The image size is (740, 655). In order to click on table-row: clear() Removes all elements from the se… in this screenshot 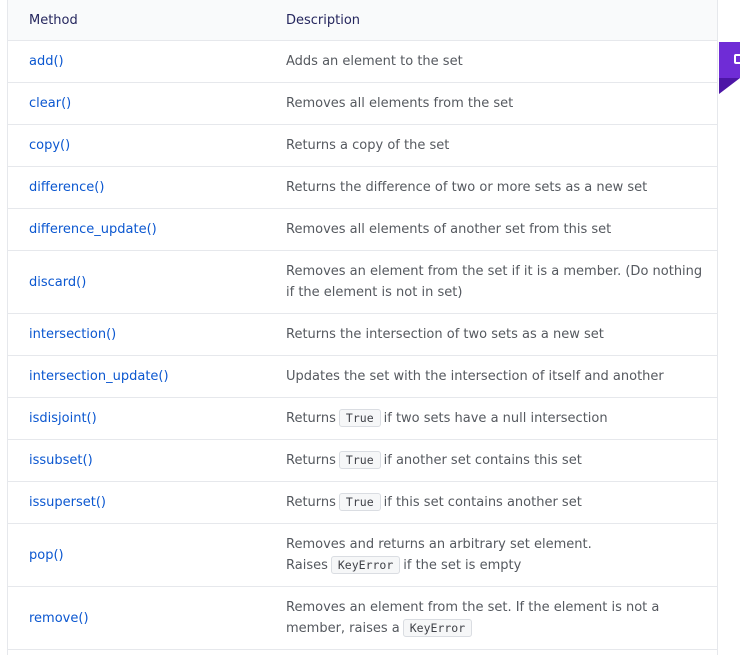, I will do `click(362, 103)`.